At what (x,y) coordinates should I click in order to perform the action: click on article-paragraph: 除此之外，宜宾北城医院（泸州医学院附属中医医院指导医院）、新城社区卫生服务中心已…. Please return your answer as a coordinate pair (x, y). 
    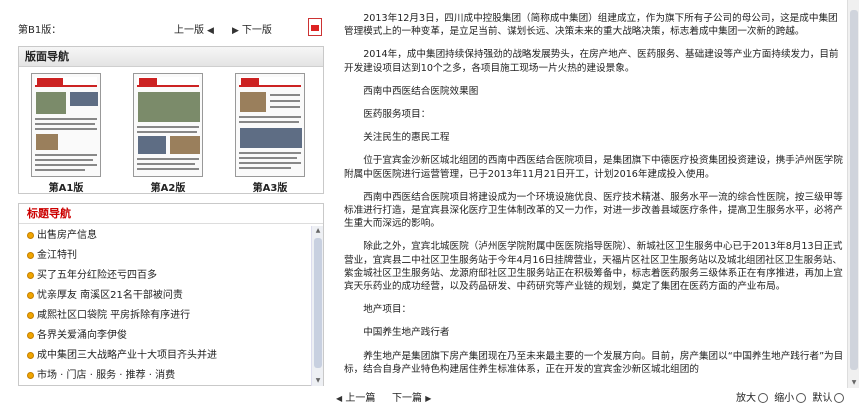
    Looking at the image, I should click on (593, 267).